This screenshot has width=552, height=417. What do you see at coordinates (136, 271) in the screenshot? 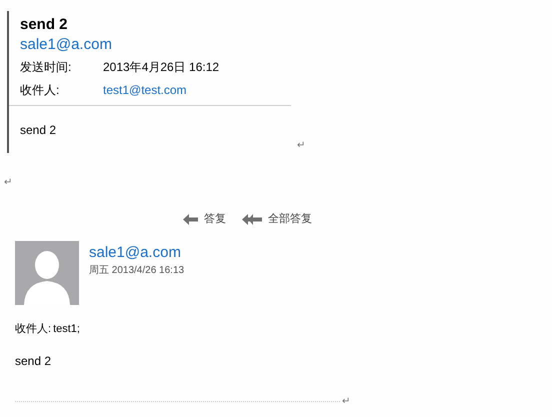
I see `sent-date: 周五 2013/4/26 16:13` at bounding box center [136, 271].